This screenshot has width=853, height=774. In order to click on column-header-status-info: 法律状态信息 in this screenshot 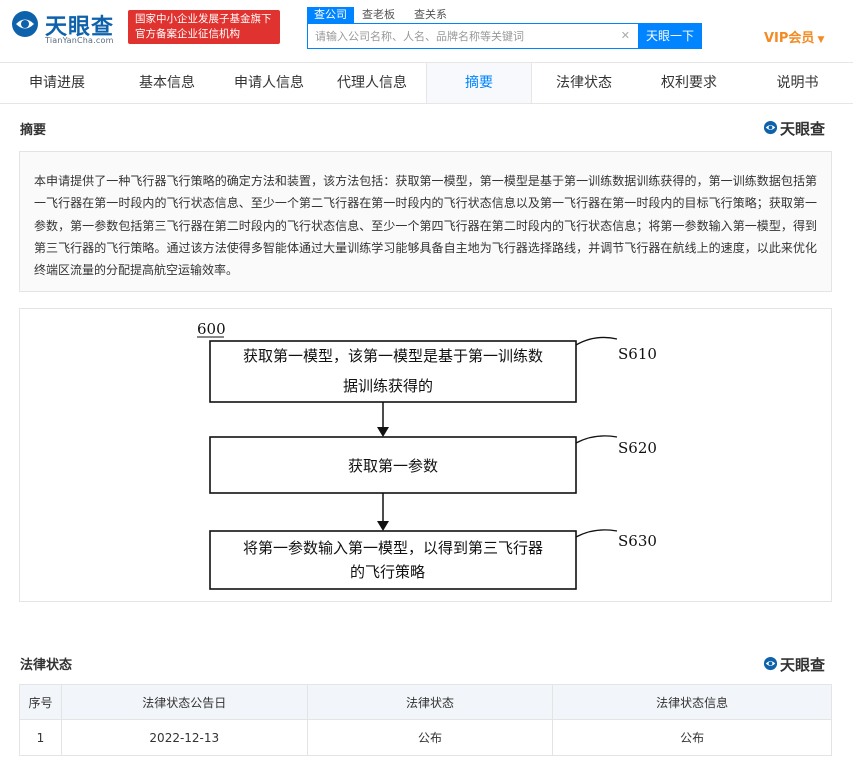, I will do `click(692, 702)`.